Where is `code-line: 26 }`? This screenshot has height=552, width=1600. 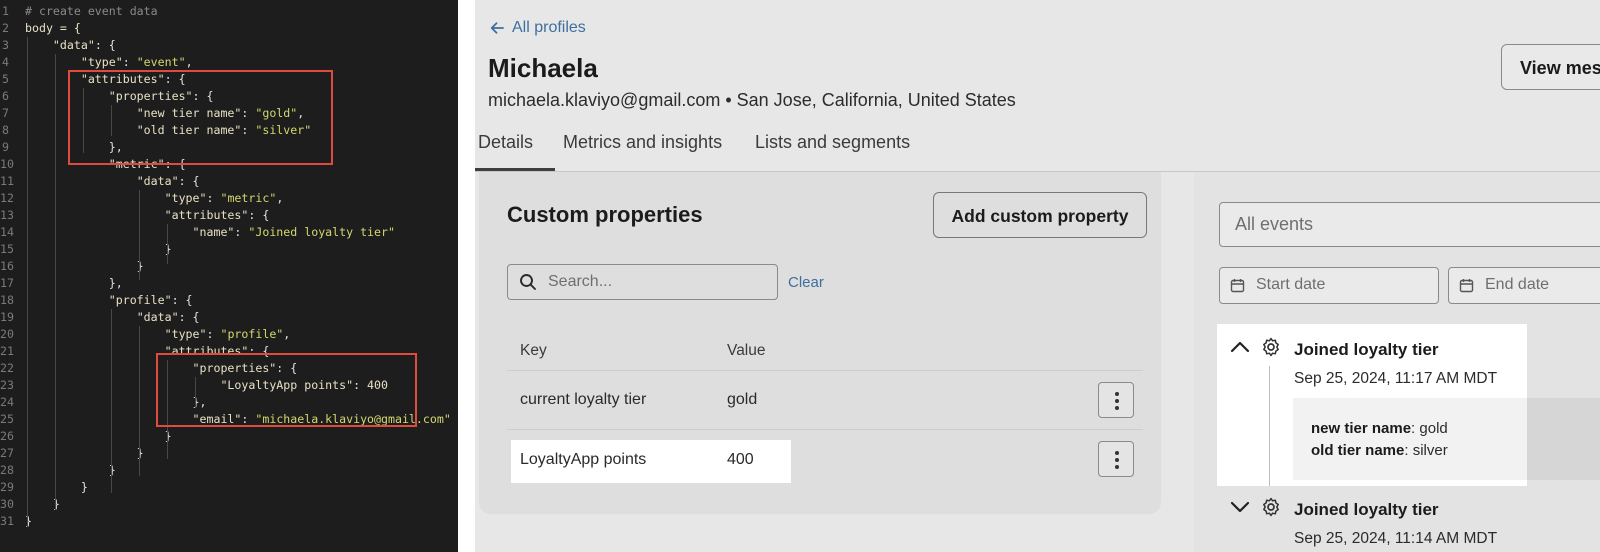
code-line: 26 } is located at coordinates (229, 436).